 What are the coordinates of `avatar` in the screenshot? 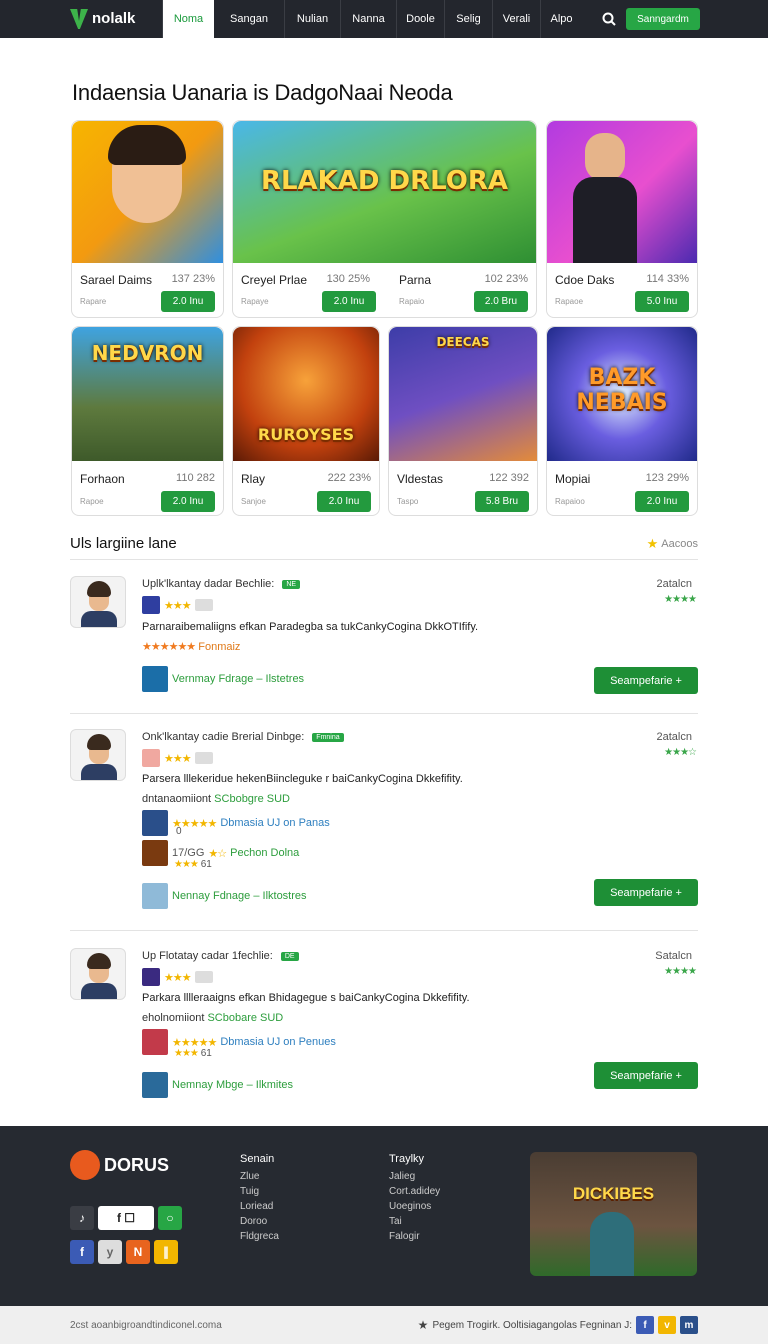 It's located at (98, 602).